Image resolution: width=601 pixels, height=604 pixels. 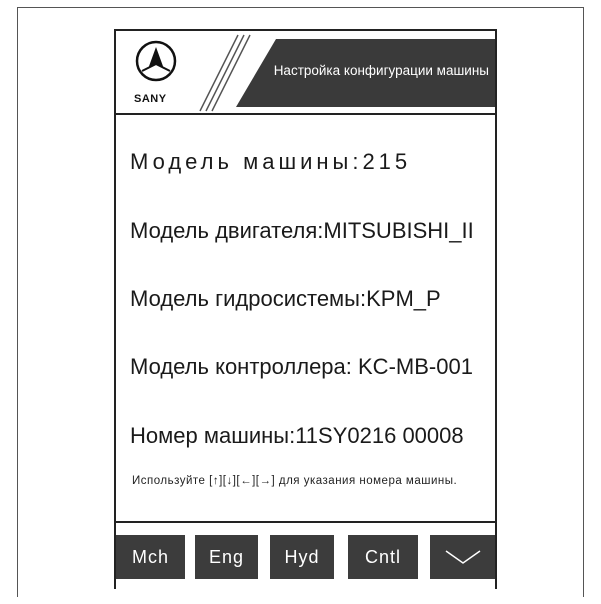 I want to click on confirm-button, so click(x=462, y=557).